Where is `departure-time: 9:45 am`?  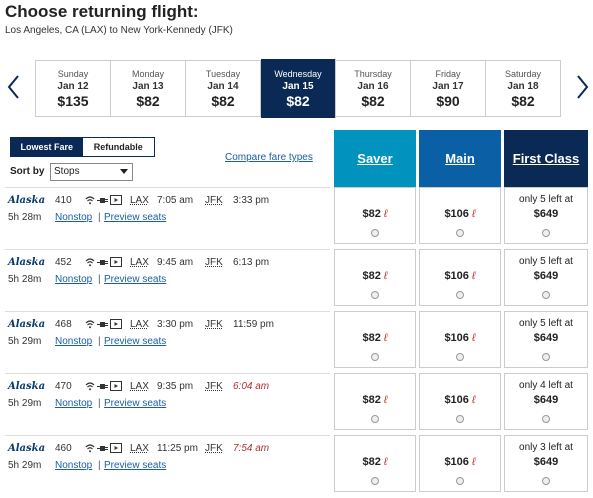
departure-time: 9:45 am is located at coordinates (175, 262).